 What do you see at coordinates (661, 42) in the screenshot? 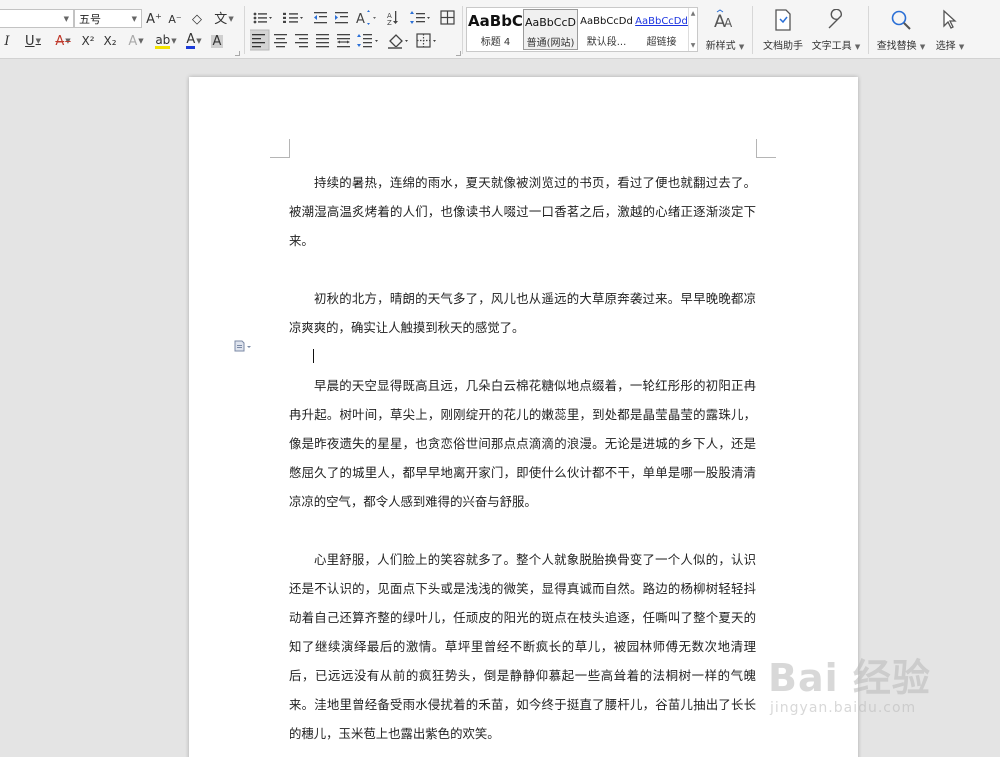
I see `style-name: 超链接` at bounding box center [661, 42].